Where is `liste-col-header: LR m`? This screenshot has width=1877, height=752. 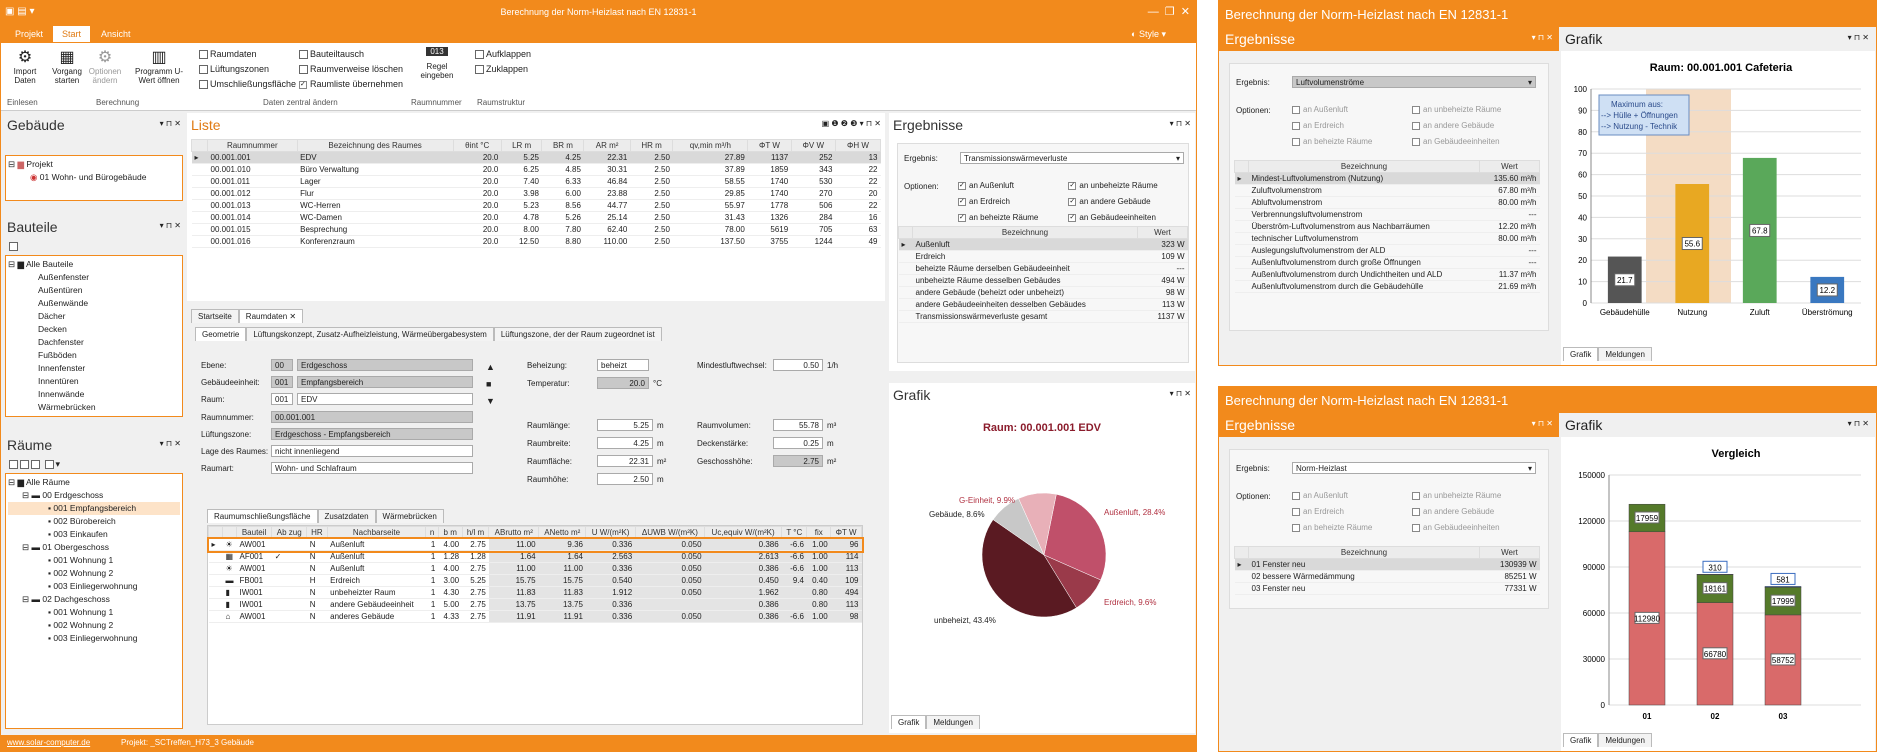
liste-col-header: LR m is located at coordinates (521, 145).